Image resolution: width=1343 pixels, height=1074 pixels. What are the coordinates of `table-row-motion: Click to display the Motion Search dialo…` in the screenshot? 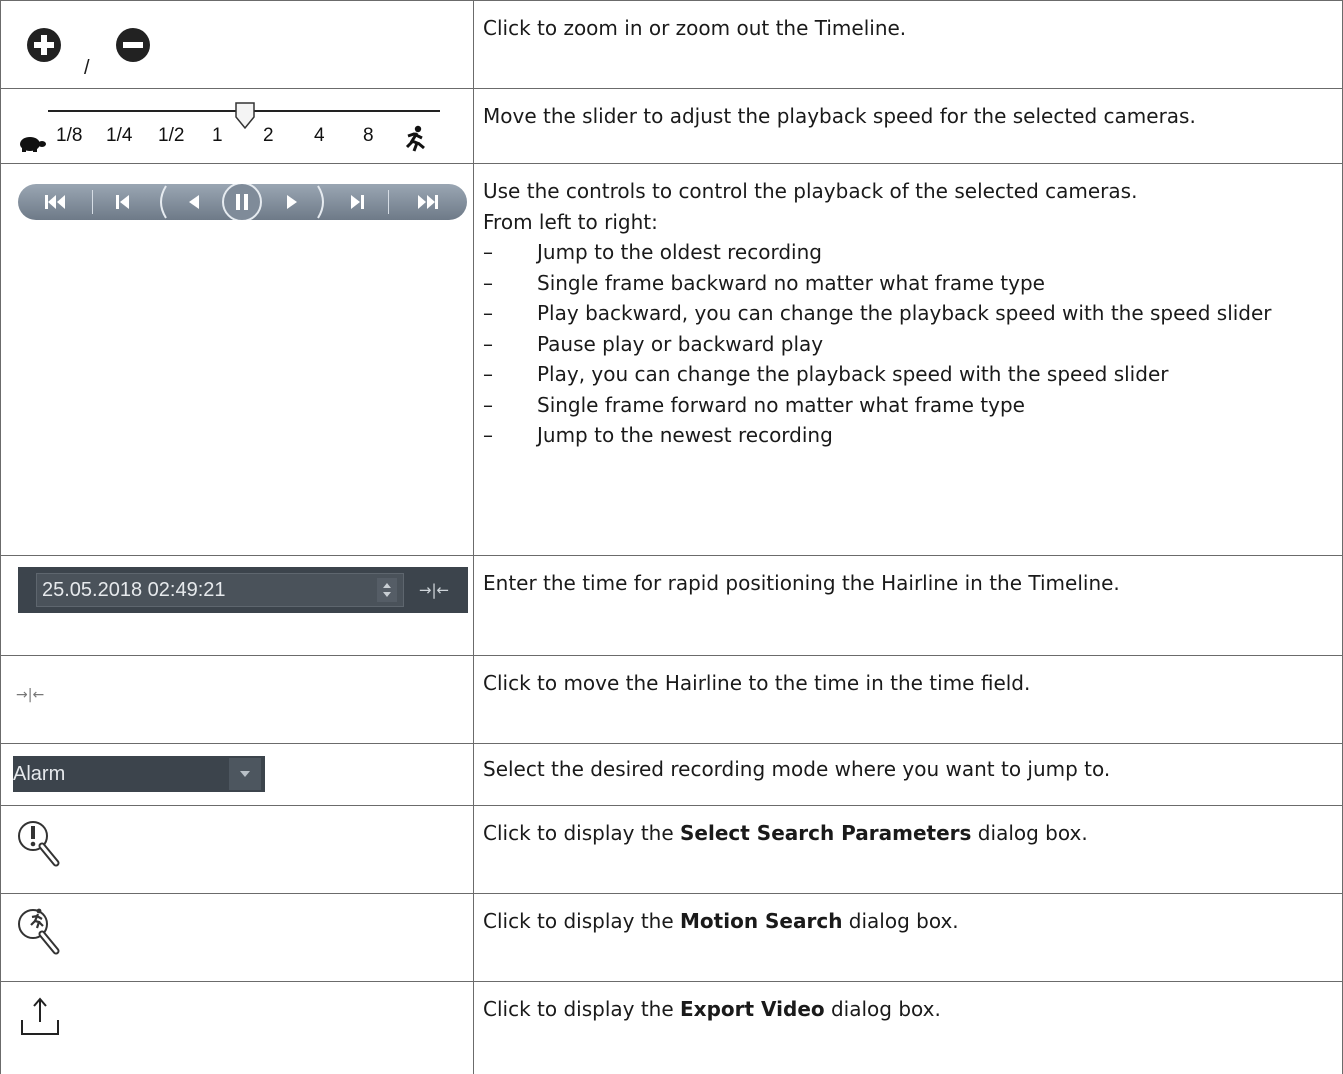 It's located at (671, 937).